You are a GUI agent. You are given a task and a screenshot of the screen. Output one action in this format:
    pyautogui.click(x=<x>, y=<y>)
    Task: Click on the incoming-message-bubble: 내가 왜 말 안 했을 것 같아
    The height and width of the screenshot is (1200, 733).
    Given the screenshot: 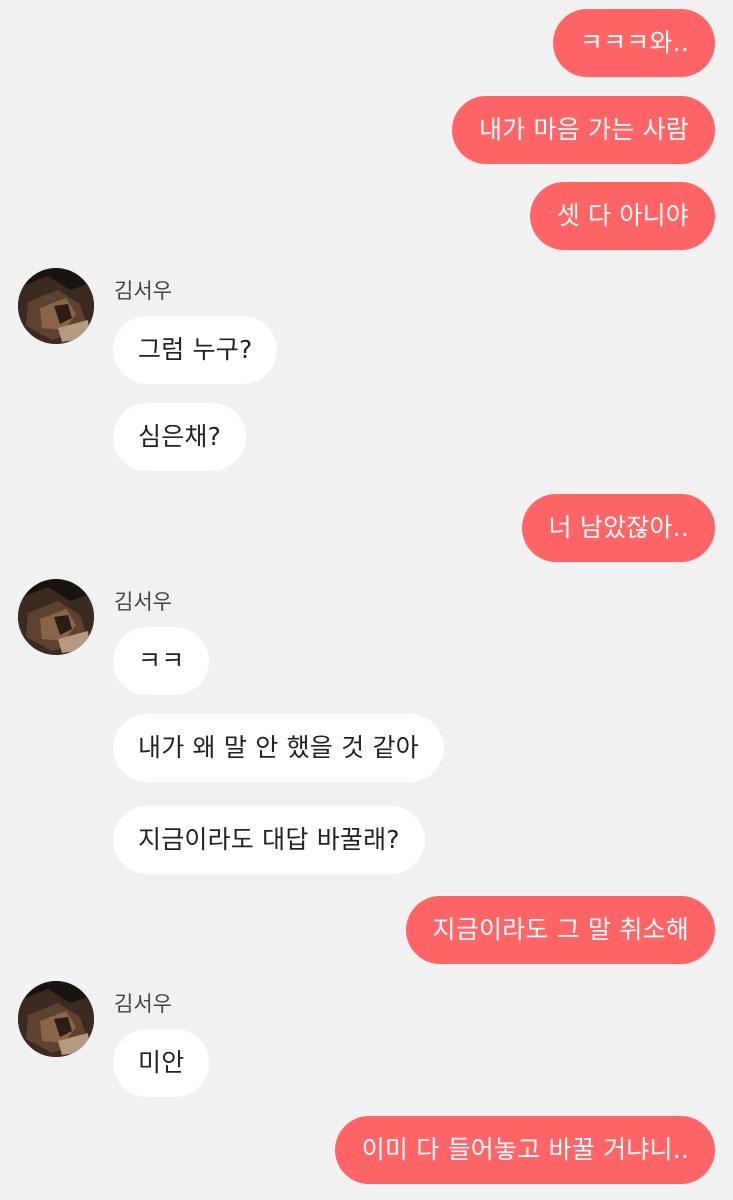 What is the action you would take?
    pyautogui.click(x=278, y=748)
    